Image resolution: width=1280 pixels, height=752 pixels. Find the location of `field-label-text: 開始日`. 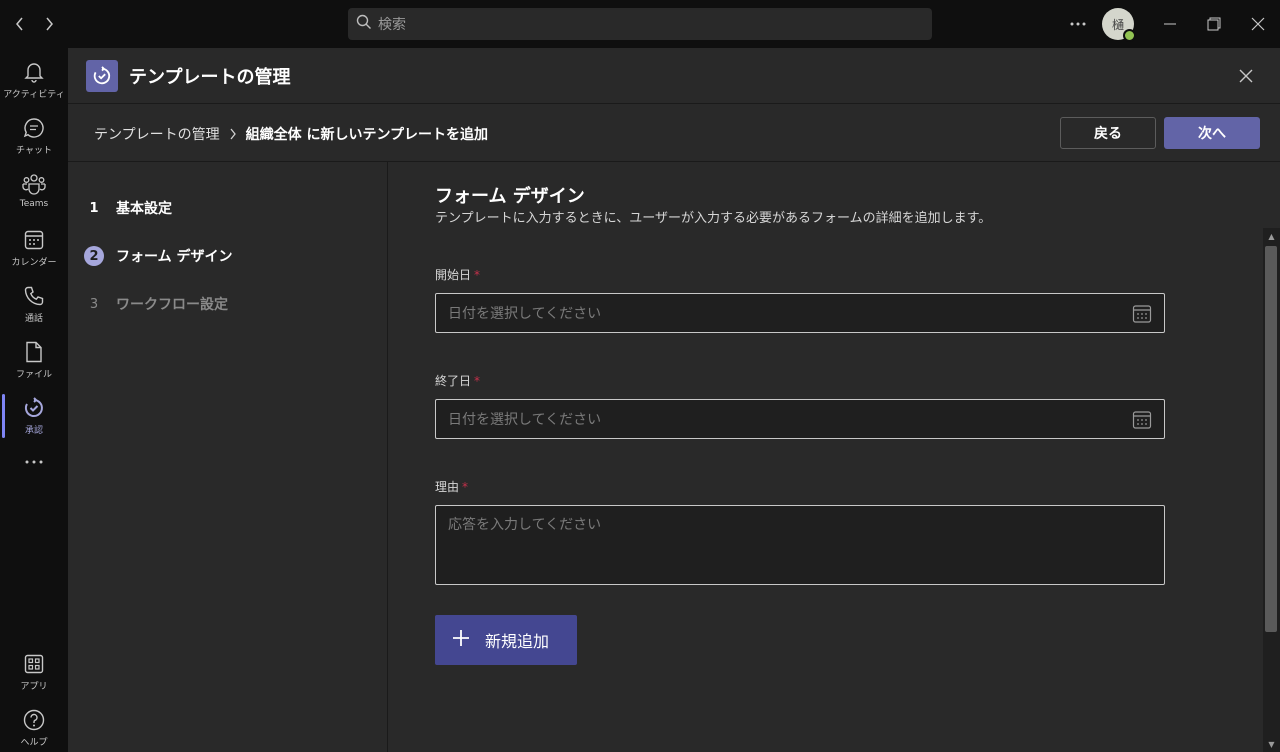

field-label-text: 開始日 is located at coordinates (453, 275).